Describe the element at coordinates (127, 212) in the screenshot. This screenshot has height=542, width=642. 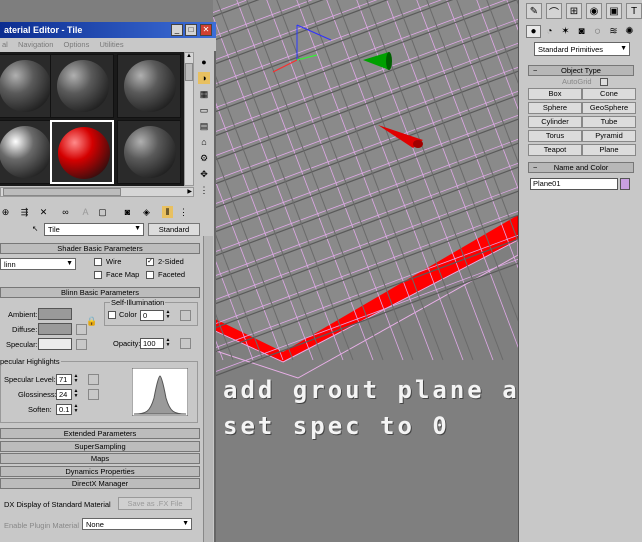
I see `show-map-icon: ◙` at that location.